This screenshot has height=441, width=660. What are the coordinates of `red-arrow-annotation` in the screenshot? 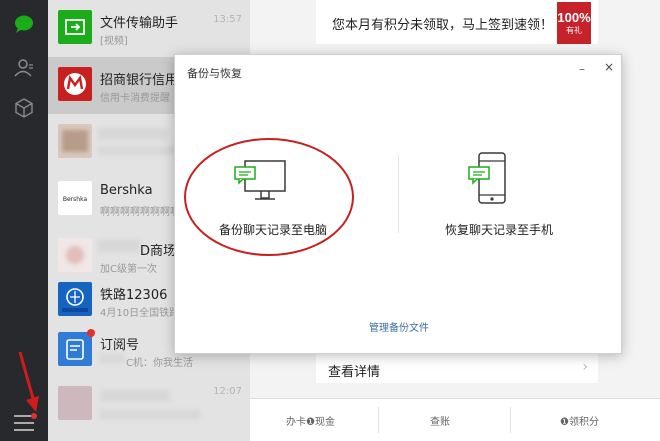 It's located at (28, 381).